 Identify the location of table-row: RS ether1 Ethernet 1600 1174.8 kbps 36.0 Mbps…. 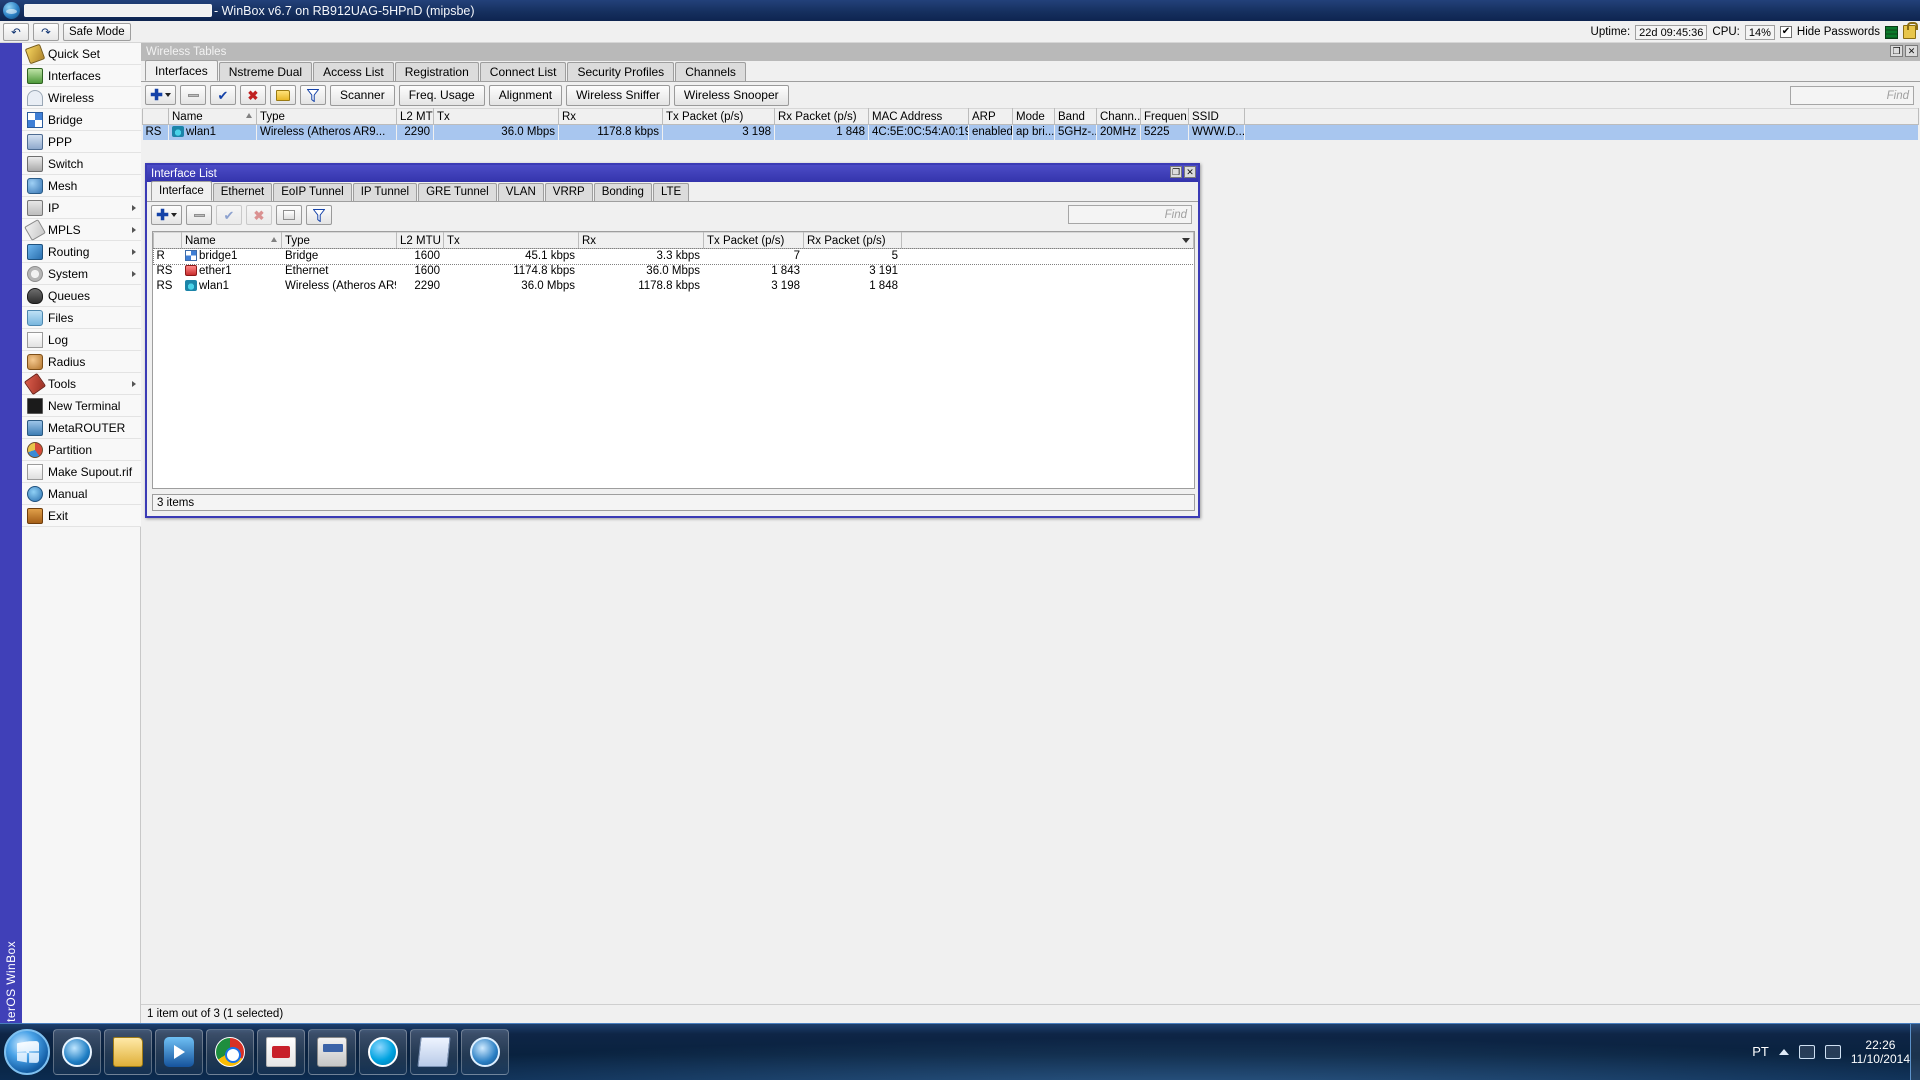
(674, 271).